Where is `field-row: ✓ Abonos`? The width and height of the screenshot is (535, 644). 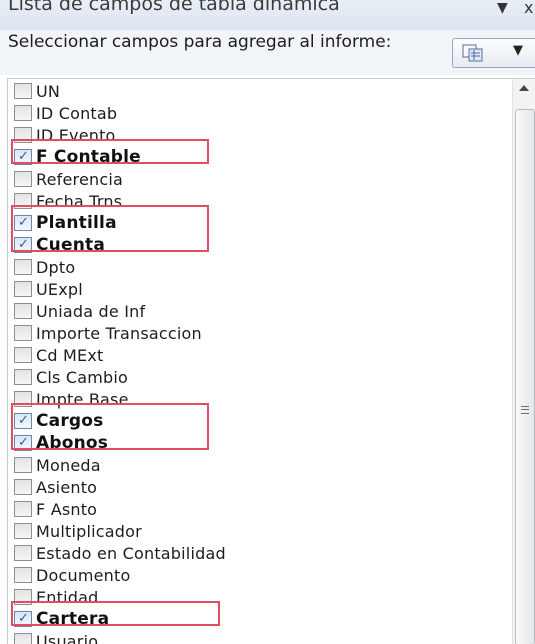 field-row: ✓ Abonos is located at coordinates (259, 443).